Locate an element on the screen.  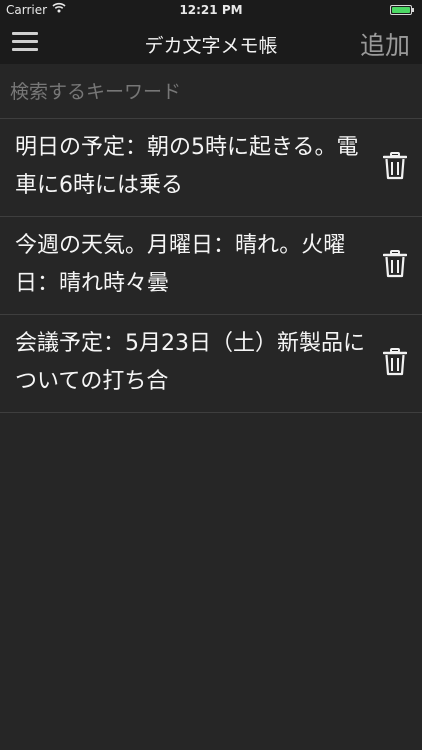
memo-row: 明日の予定：朝の5時に起きる。電車に6時には乗る is located at coordinates (211, 168).